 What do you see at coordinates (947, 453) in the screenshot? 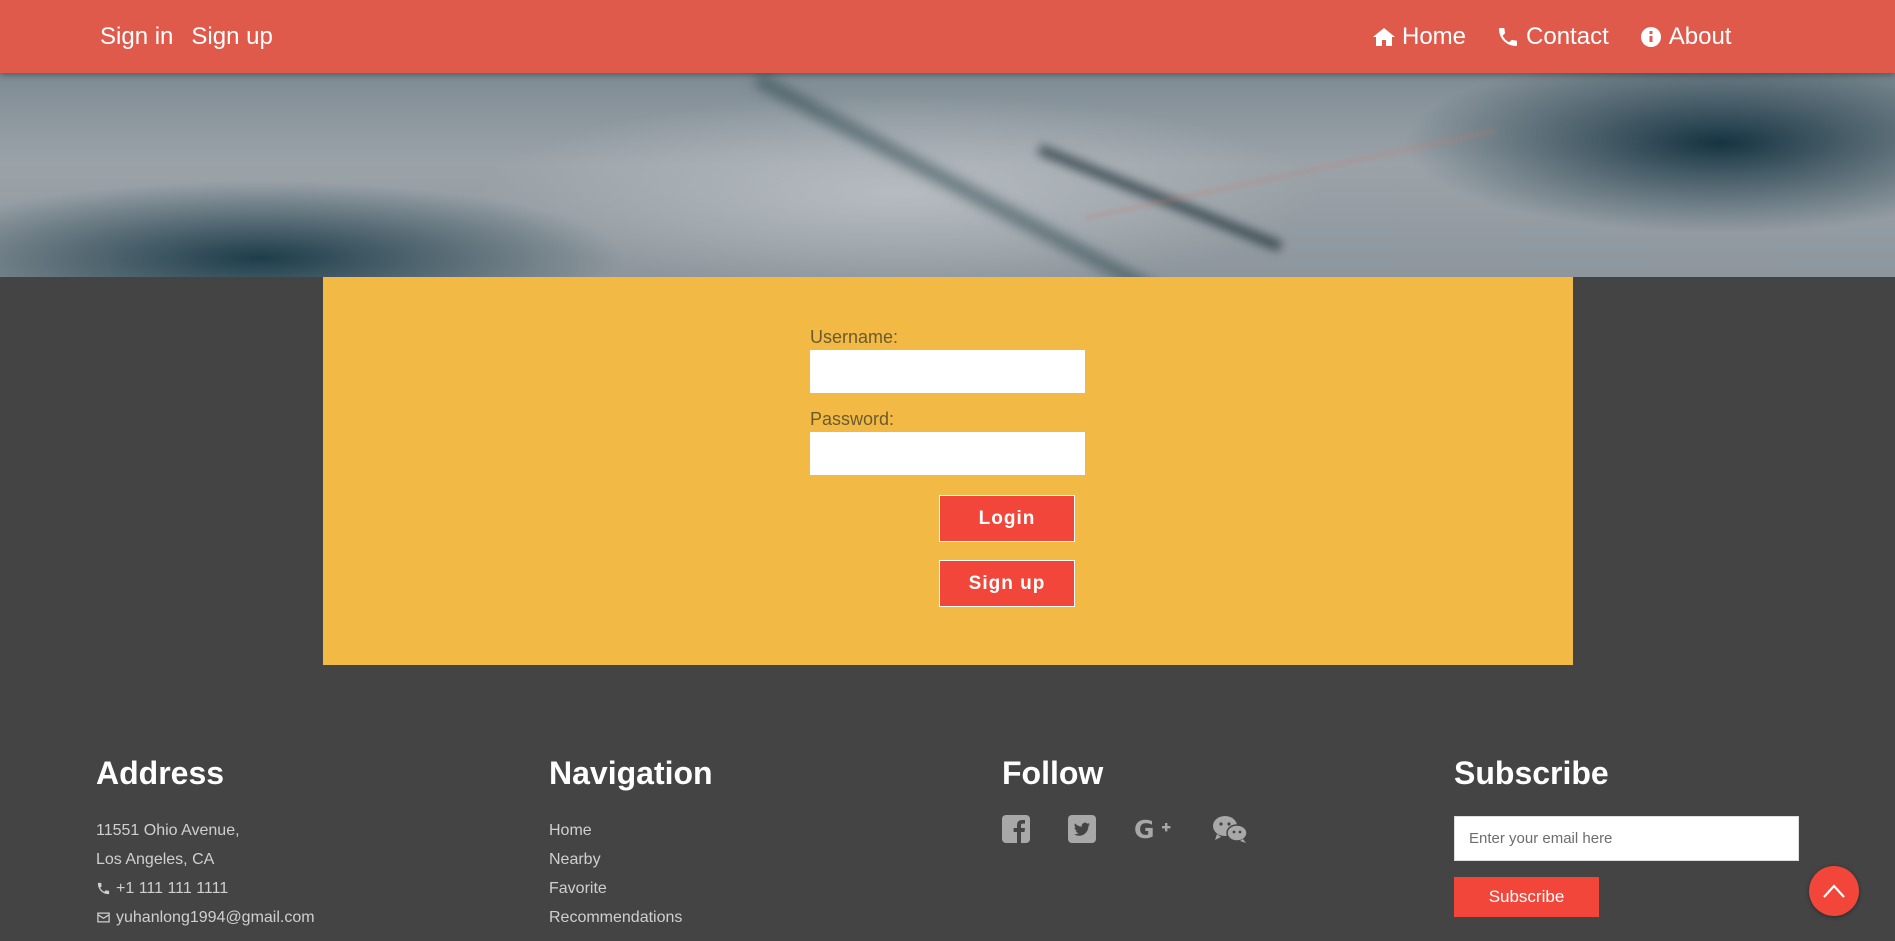
I see `password-input` at bounding box center [947, 453].